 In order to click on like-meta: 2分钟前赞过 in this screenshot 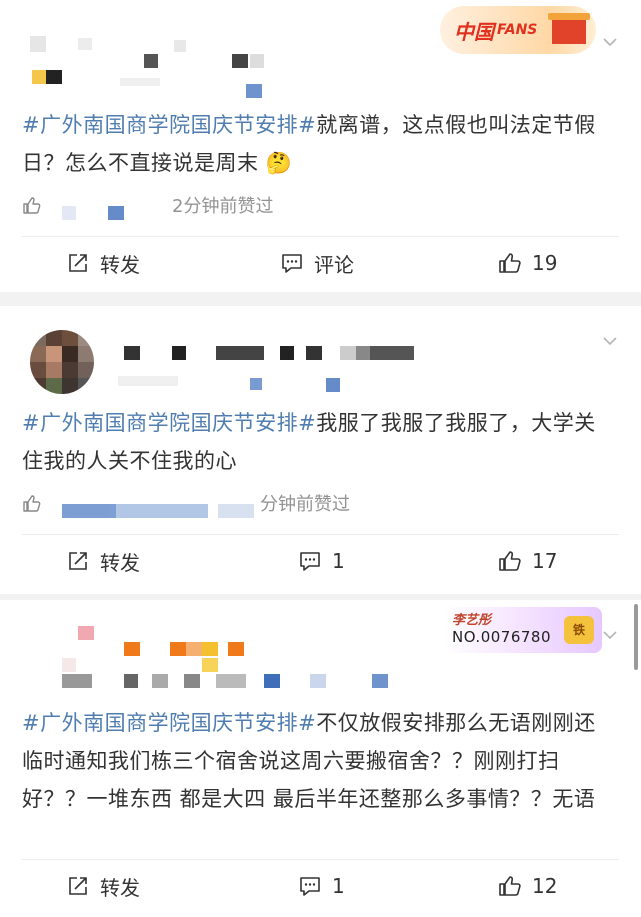, I will do `click(147, 206)`.